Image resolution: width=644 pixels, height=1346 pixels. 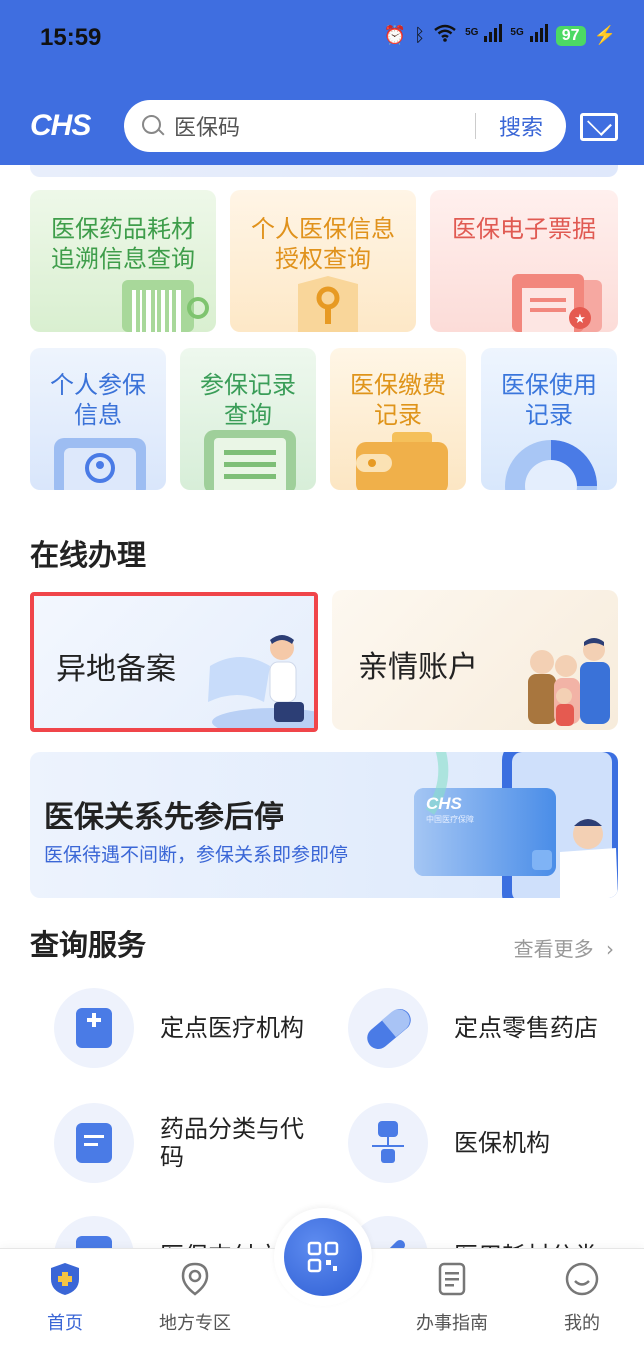 I want to click on qr-code-icon, so click(x=323, y=1257).